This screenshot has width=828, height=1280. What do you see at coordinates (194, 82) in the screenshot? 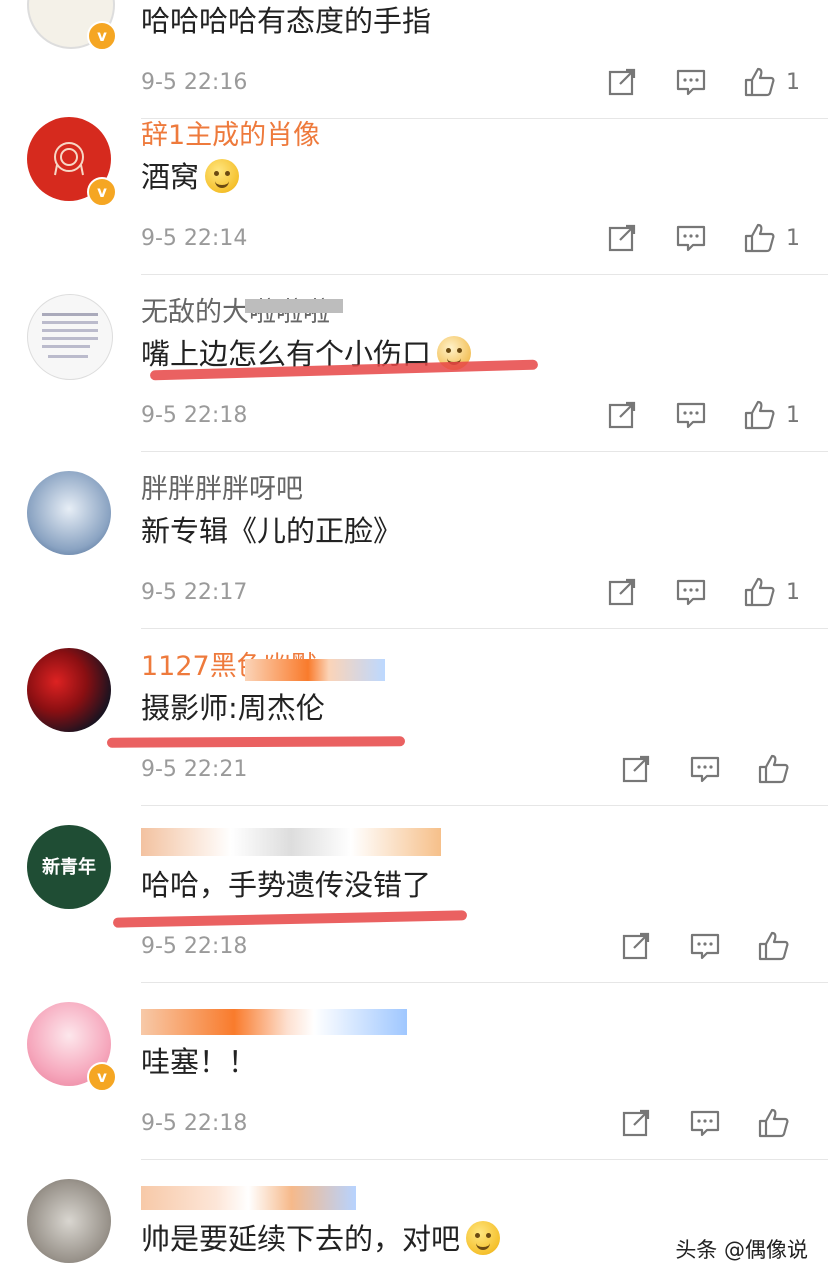
I see `comment-time: 9-5 22:16` at bounding box center [194, 82].